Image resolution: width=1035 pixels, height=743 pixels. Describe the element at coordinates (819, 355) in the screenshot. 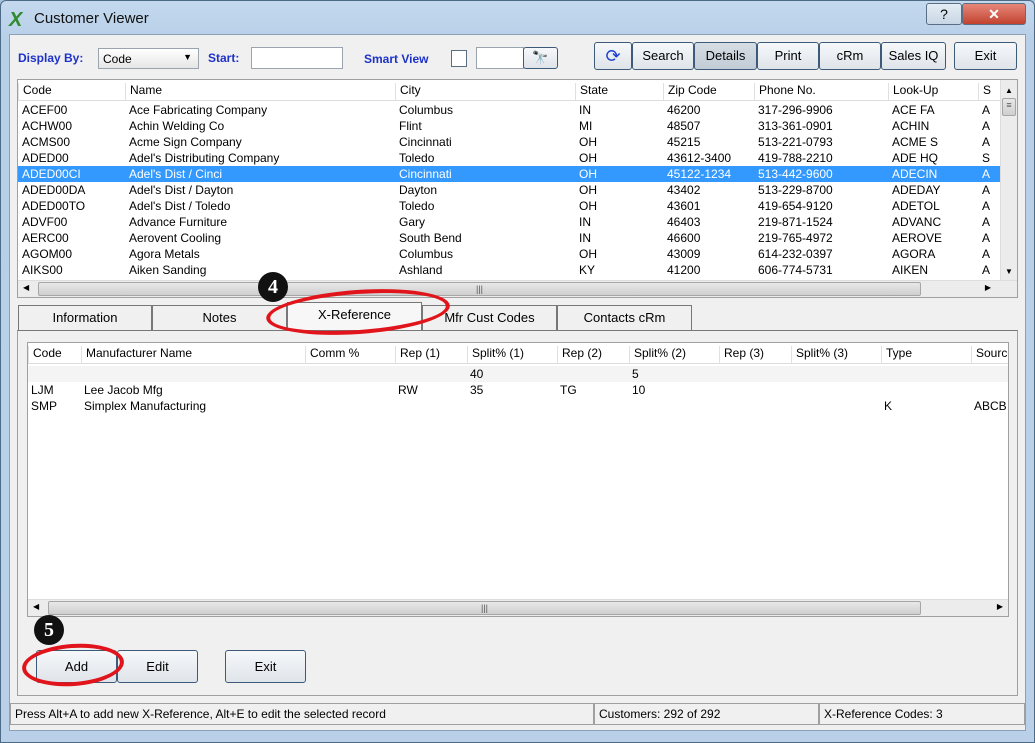

I see `column-header: Split% (3)` at that location.